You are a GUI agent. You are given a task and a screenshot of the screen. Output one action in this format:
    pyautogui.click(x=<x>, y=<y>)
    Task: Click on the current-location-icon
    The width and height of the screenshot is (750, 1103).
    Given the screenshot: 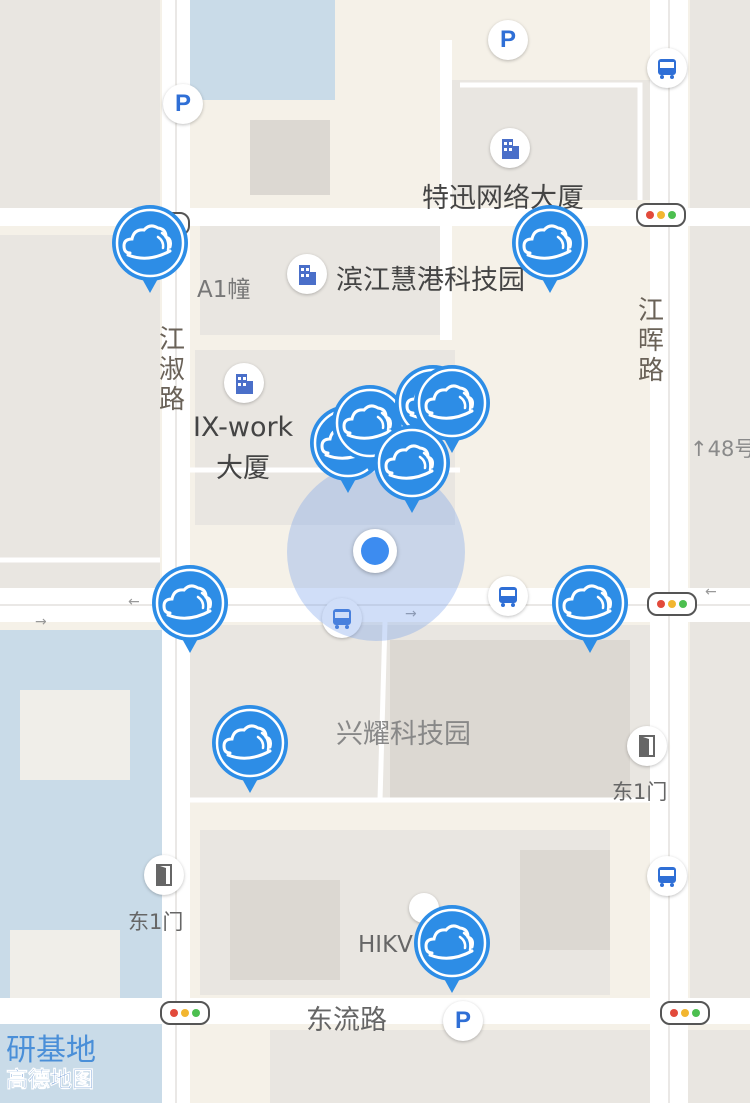 What is the action you would take?
    pyautogui.click(x=375, y=551)
    